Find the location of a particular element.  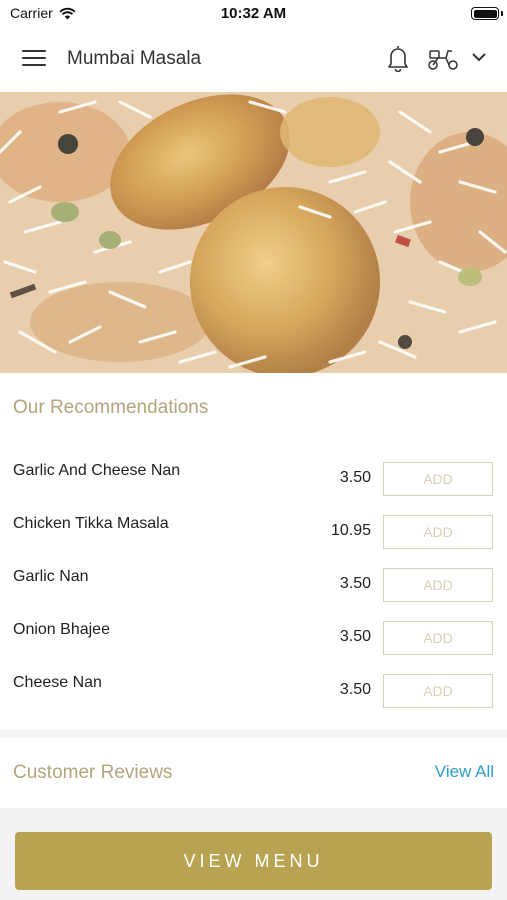

app-bar: Mumbai Masala is located at coordinates (253, 60).